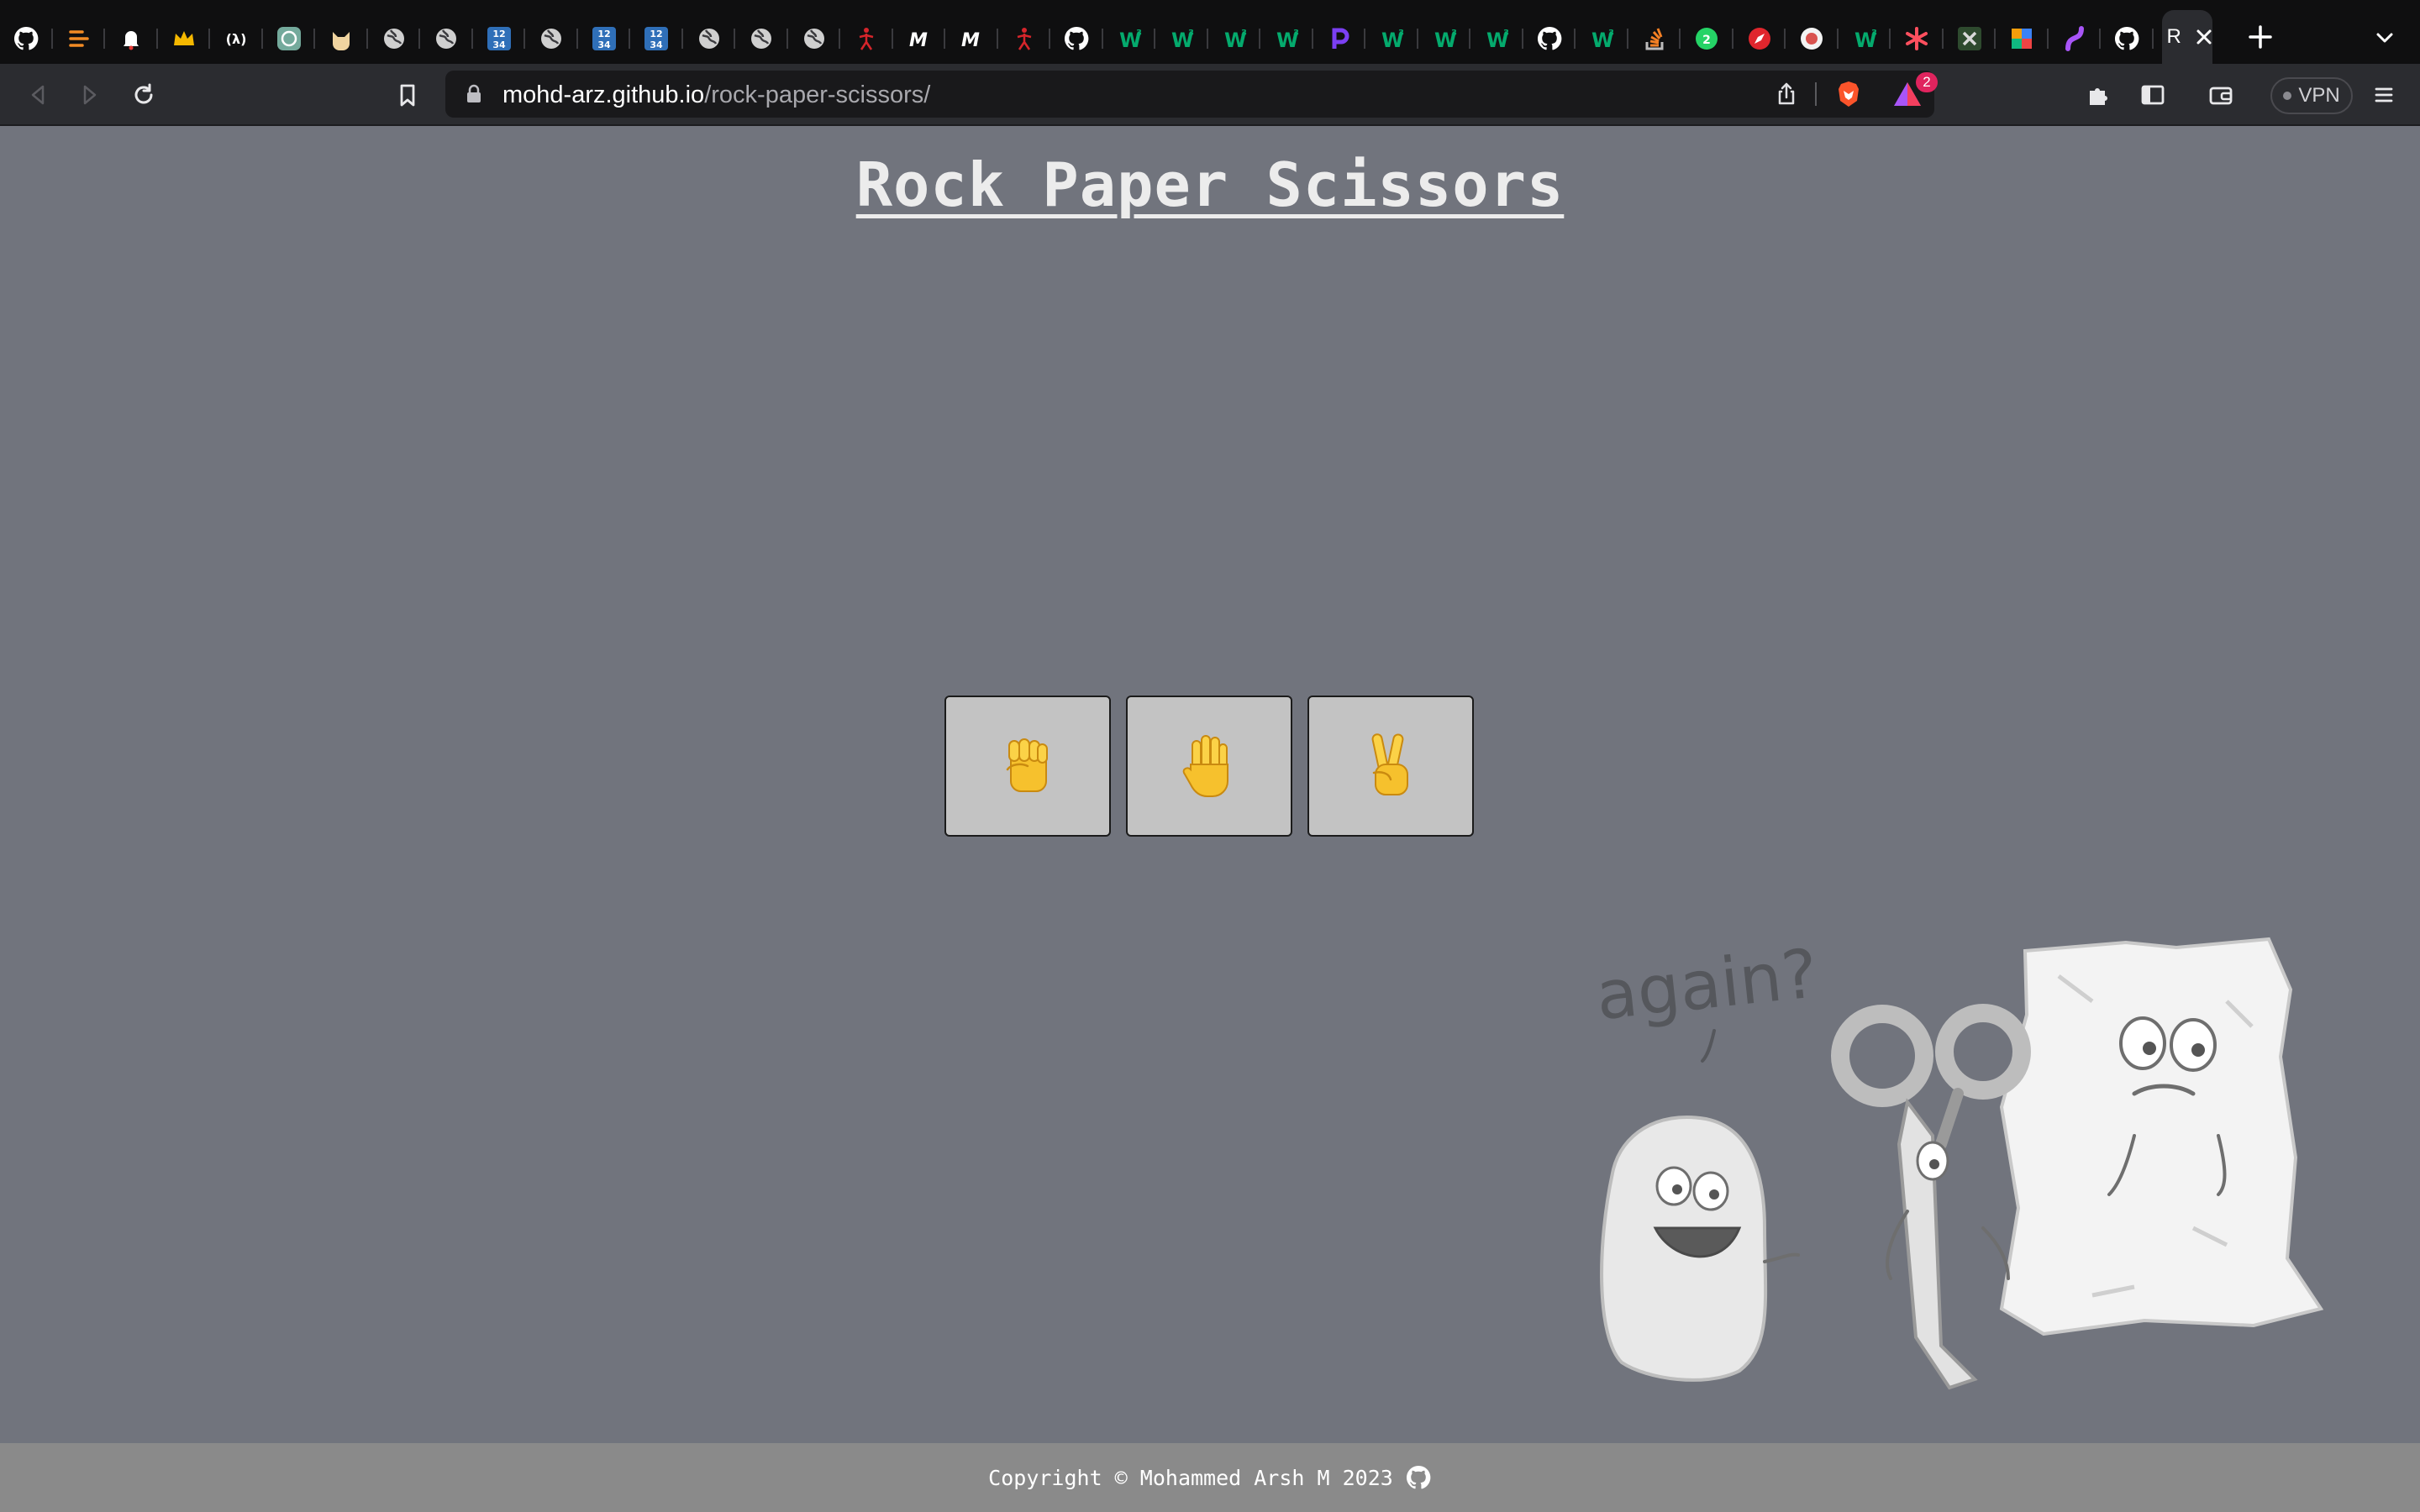  I want to click on stackoverflow-icon, so click(1654, 38).